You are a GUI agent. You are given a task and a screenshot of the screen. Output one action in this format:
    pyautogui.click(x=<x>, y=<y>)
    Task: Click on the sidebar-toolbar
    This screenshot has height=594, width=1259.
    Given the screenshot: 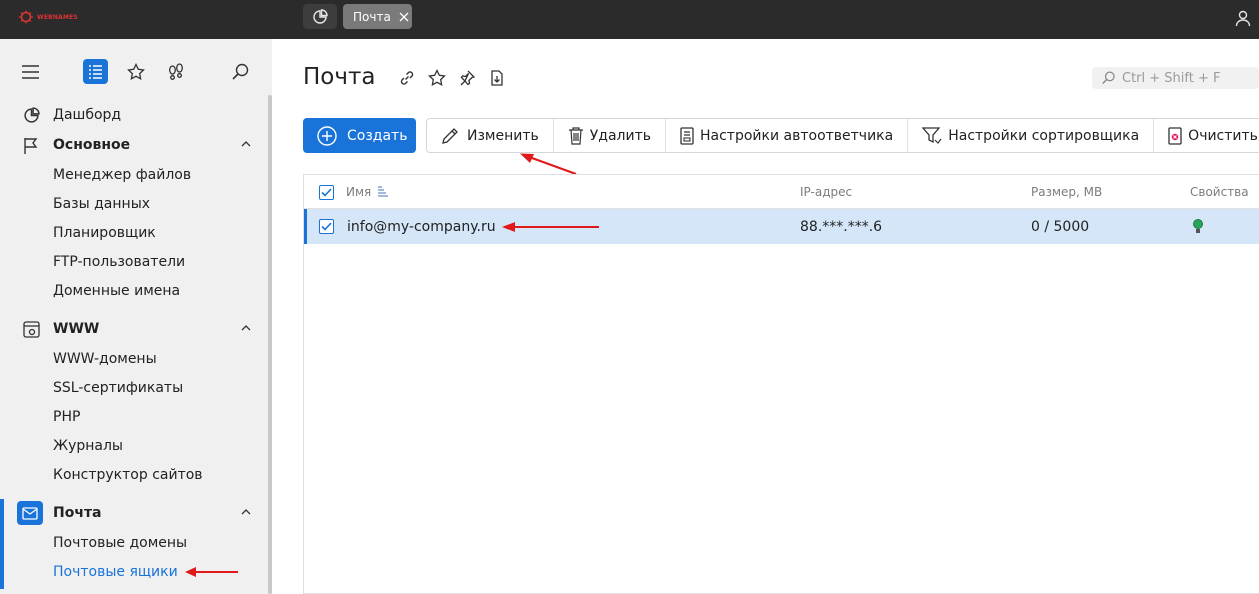 What is the action you would take?
    pyautogui.click(x=134, y=73)
    